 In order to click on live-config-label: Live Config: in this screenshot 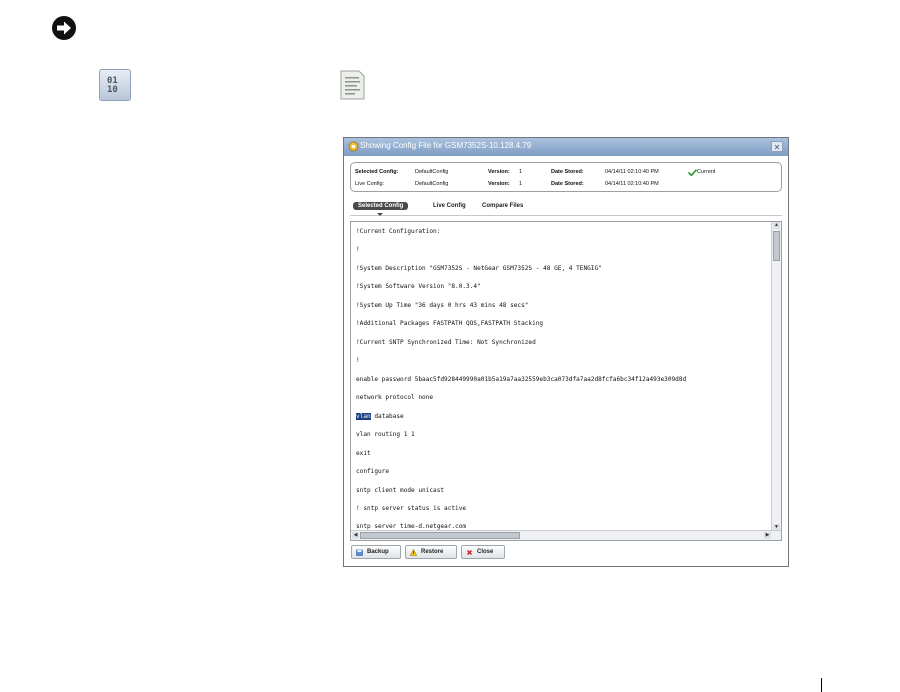, I will do `click(370, 184)`.